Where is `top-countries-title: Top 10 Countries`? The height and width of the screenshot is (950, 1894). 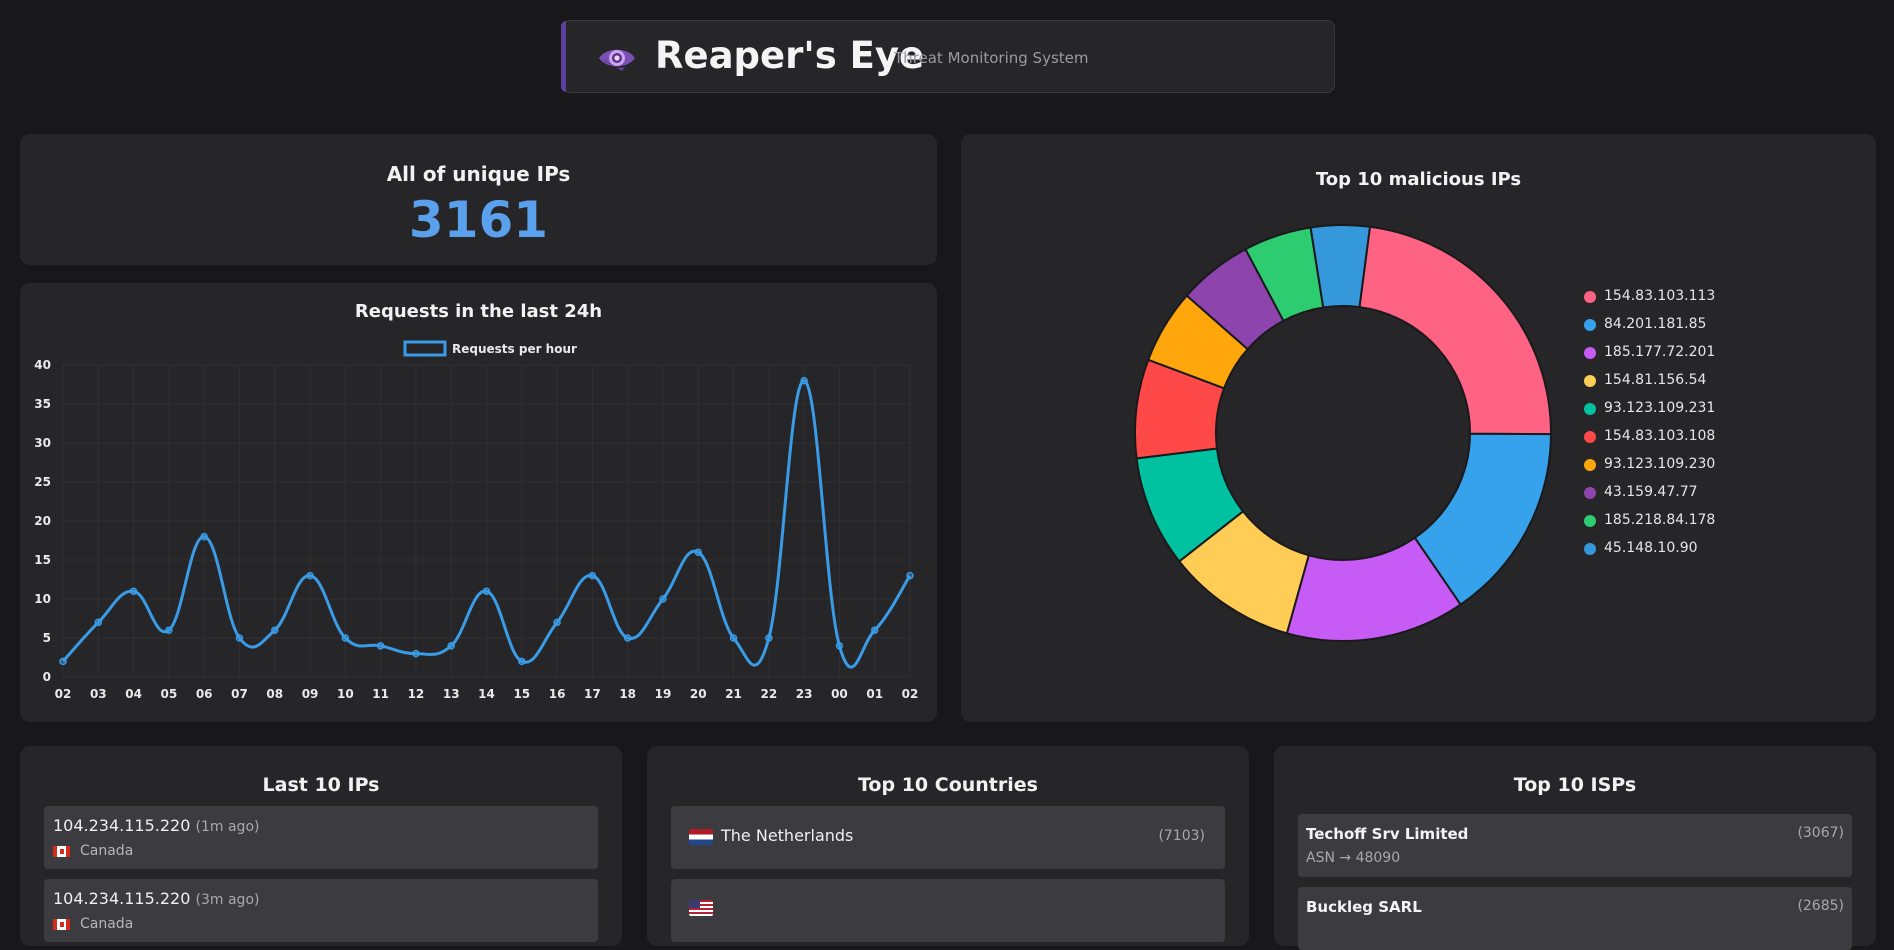 top-countries-title: Top 10 Countries is located at coordinates (948, 785).